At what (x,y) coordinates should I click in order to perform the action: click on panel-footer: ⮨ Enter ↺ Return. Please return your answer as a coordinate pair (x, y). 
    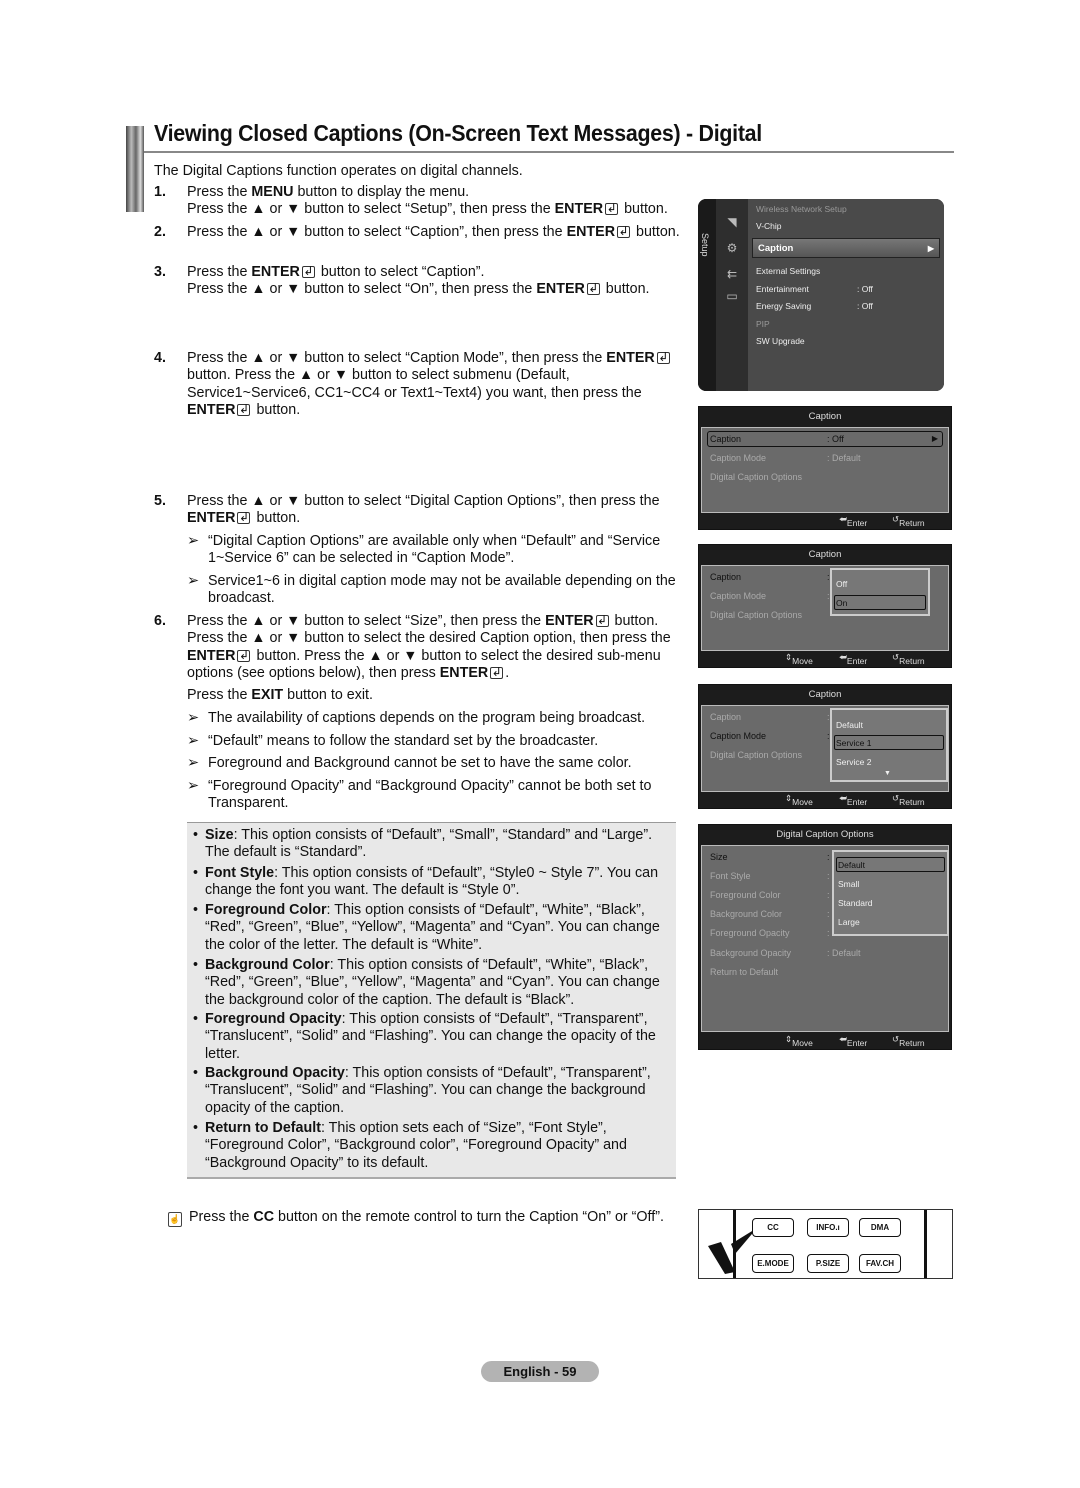
    Looking at the image, I should click on (825, 519).